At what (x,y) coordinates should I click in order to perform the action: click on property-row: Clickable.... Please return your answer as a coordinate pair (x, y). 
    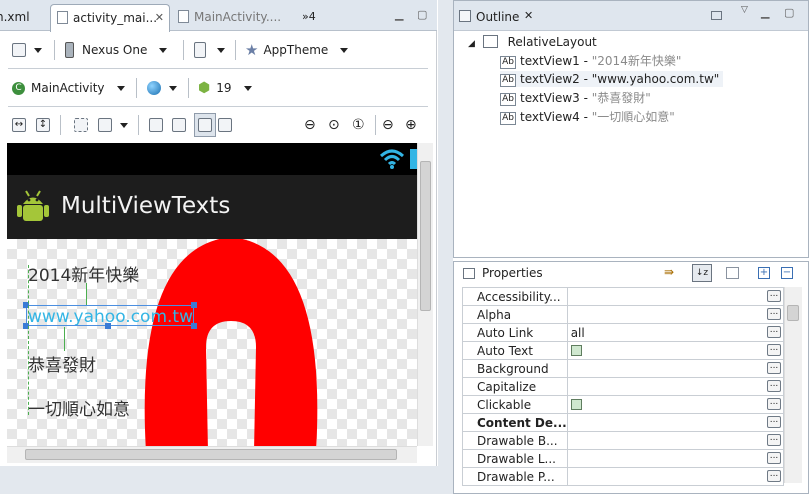
    Looking at the image, I should click on (623, 404).